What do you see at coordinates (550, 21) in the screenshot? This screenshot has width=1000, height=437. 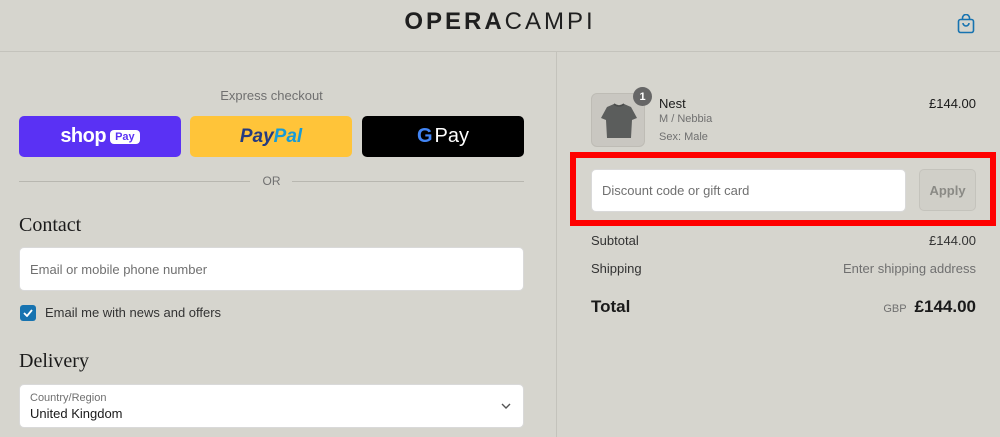 I see `logo-text-light: CAMPI` at bounding box center [550, 21].